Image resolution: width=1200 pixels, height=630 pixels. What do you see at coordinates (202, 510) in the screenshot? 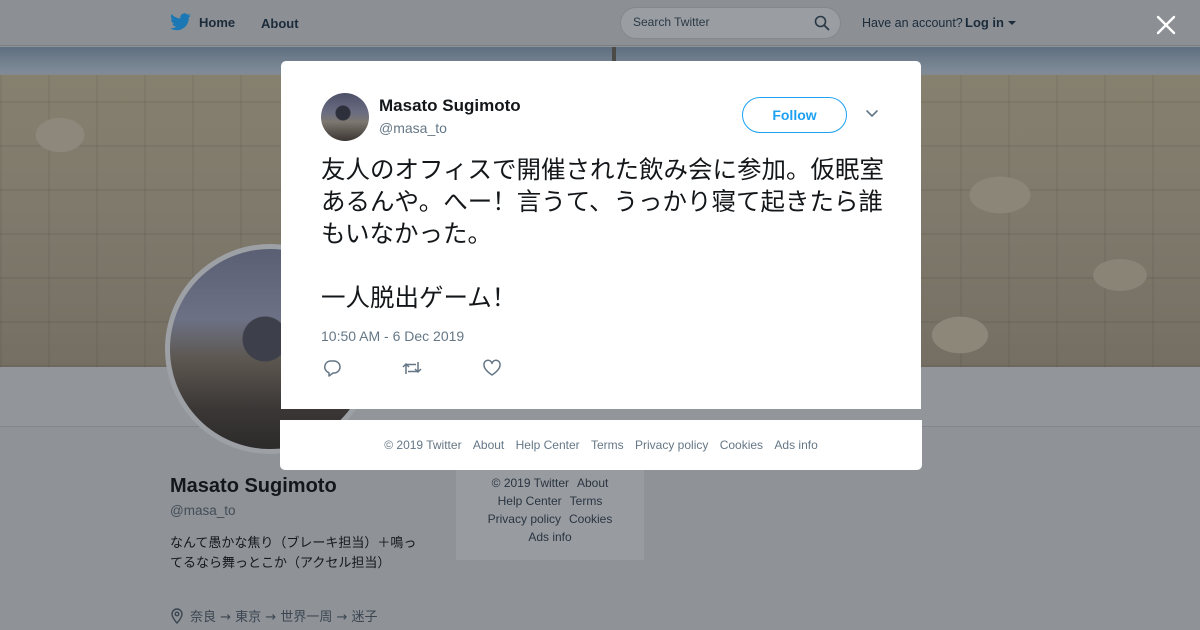
I see `profile-handle: @masa_to` at bounding box center [202, 510].